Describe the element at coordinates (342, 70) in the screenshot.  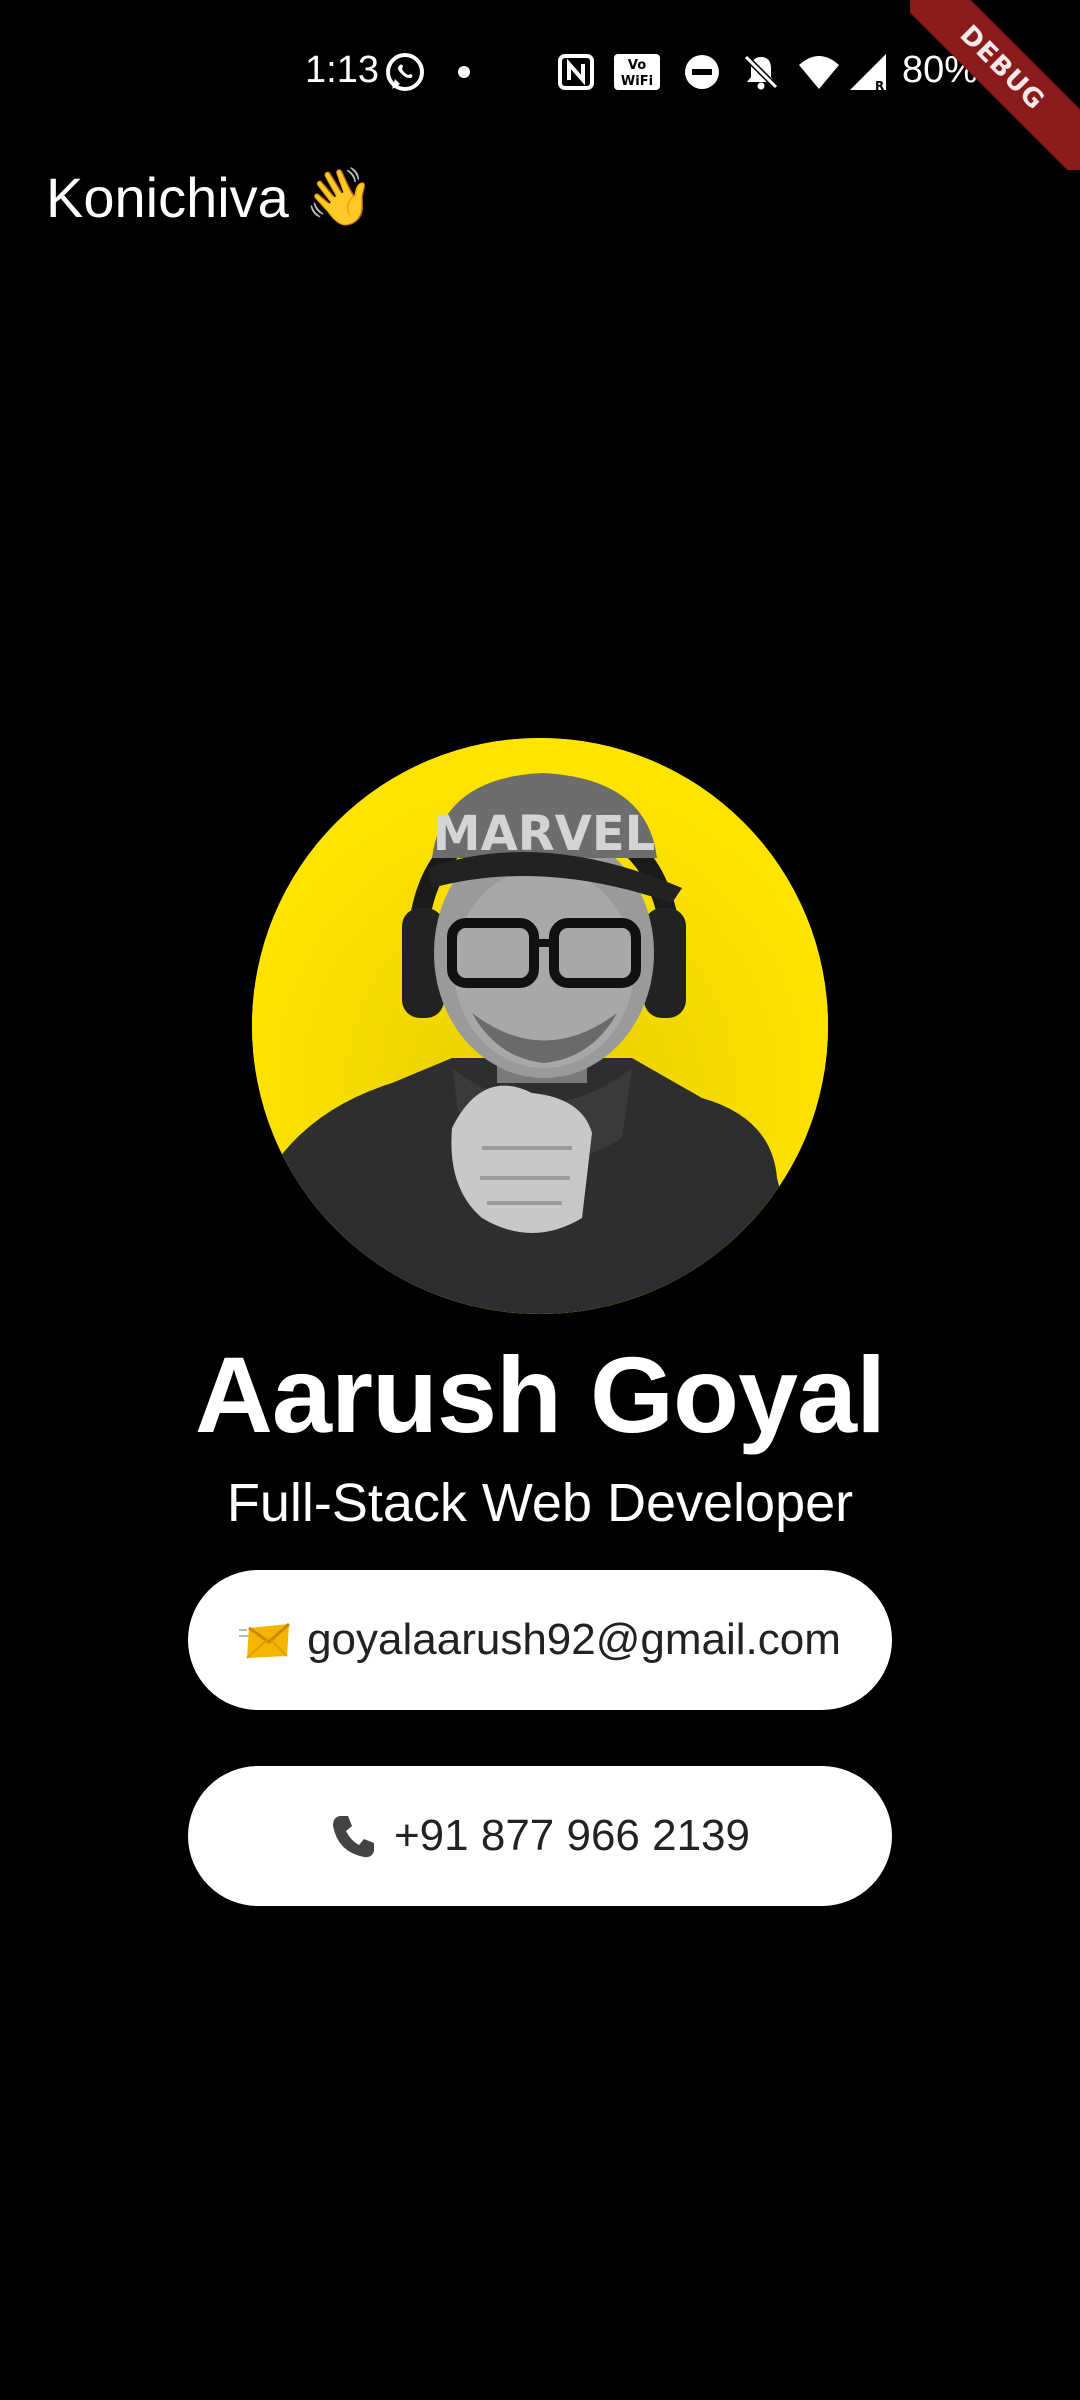
I see `status-time: 1:13` at that location.